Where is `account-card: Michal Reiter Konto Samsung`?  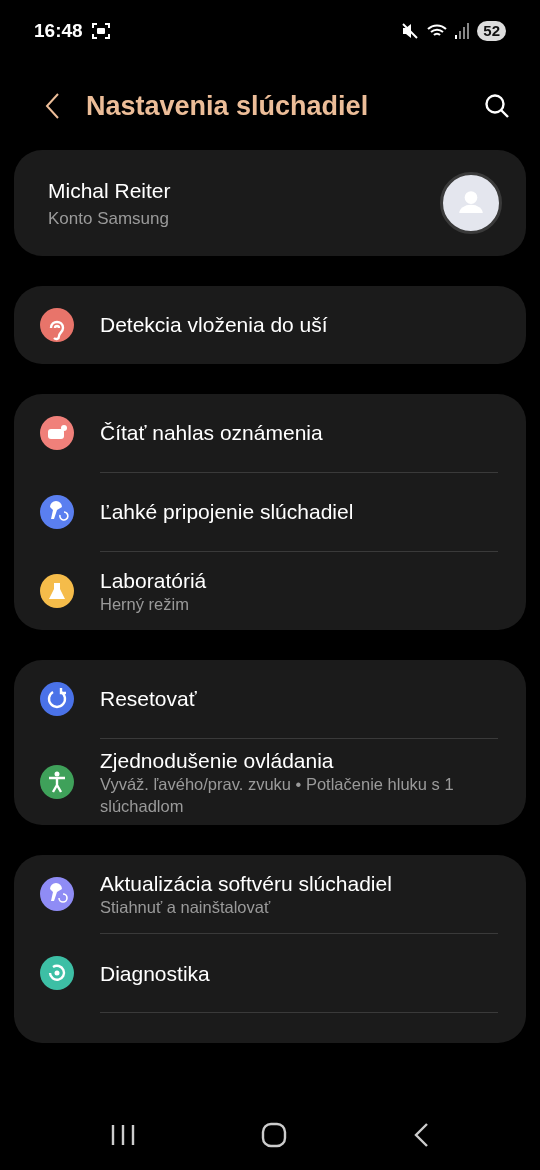
account-card: Michal Reiter Konto Samsung is located at coordinates (270, 203).